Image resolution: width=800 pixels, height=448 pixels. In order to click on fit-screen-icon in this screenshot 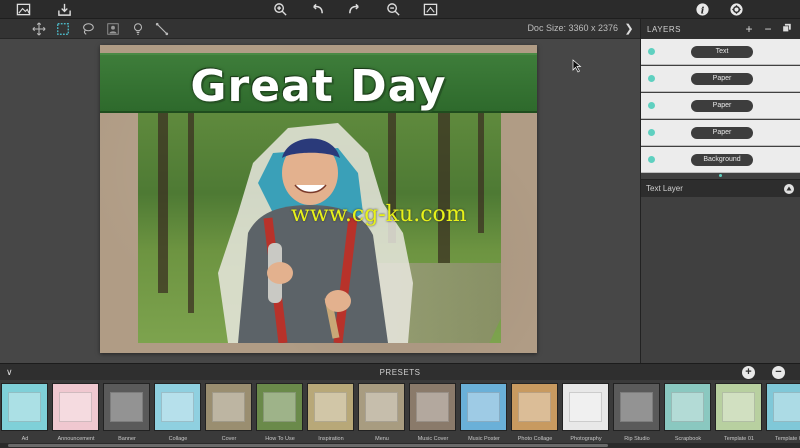, I will do `click(430, 9)`.